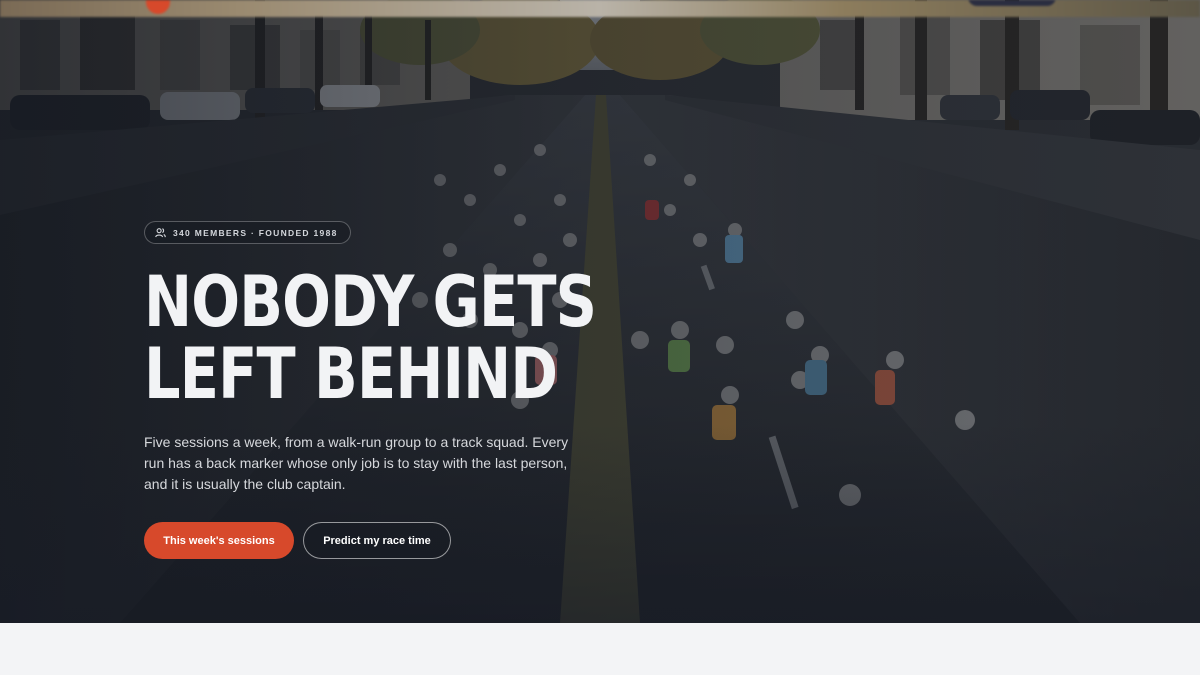 The image size is (1200, 675). What do you see at coordinates (600, 8) in the screenshot?
I see `top-navigation-blurred` at bounding box center [600, 8].